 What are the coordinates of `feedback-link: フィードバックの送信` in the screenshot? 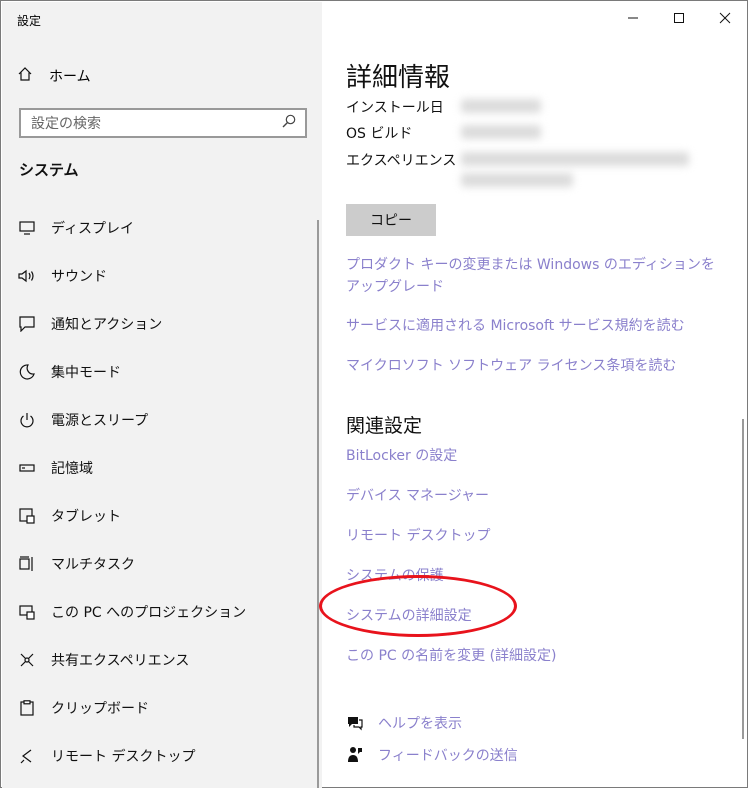 It's located at (432, 755).